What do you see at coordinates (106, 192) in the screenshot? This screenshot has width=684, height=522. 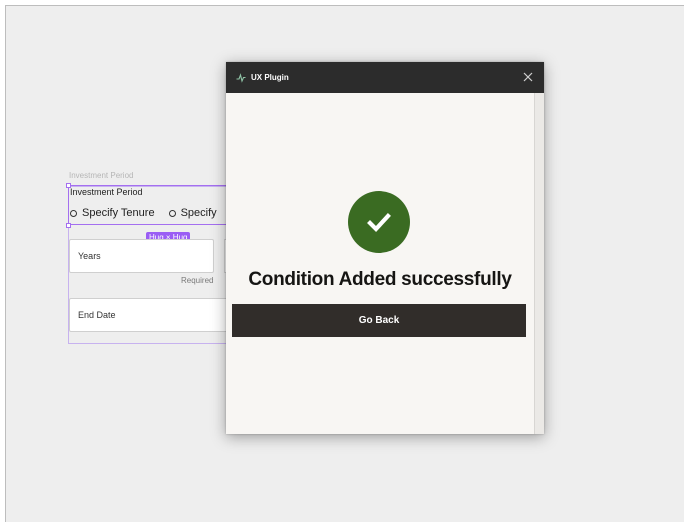 I see `section-title: Investment Period` at bounding box center [106, 192].